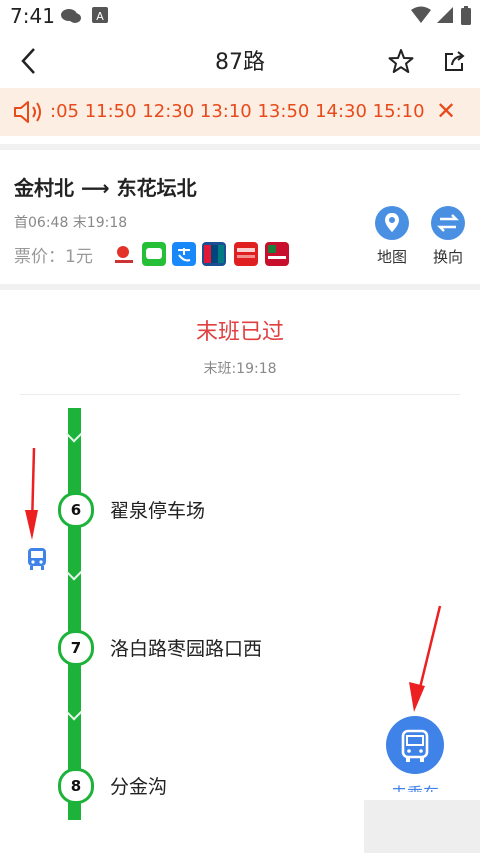 The image size is (480, 853). Describe the element at coordinates (184, 254) in the screenshot. I see `alipay-icon` at that location.